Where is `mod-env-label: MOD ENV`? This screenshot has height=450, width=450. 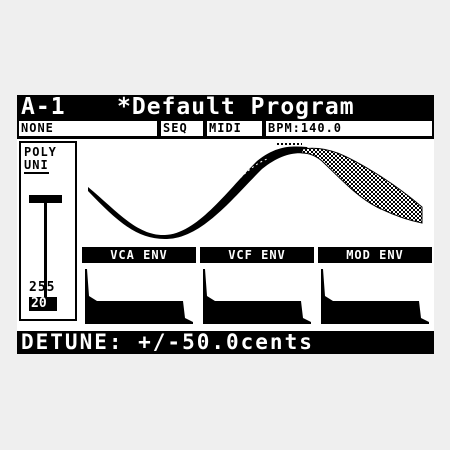
mod-env-label: MOD ENV is located at coordinates (375, 255).